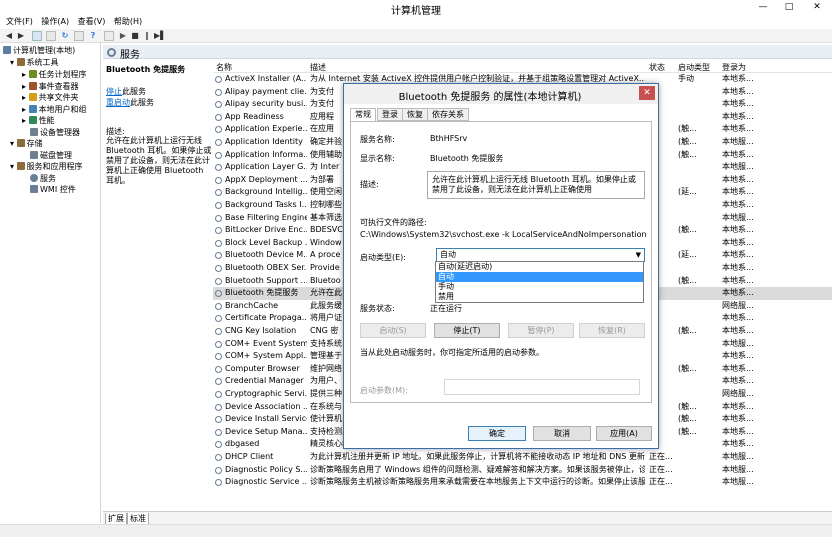  Describe the element at coordinates (54, 74) in the screenshot. I see `tree-item-task-scheduler: ▸ 任务计划程序` at that location.